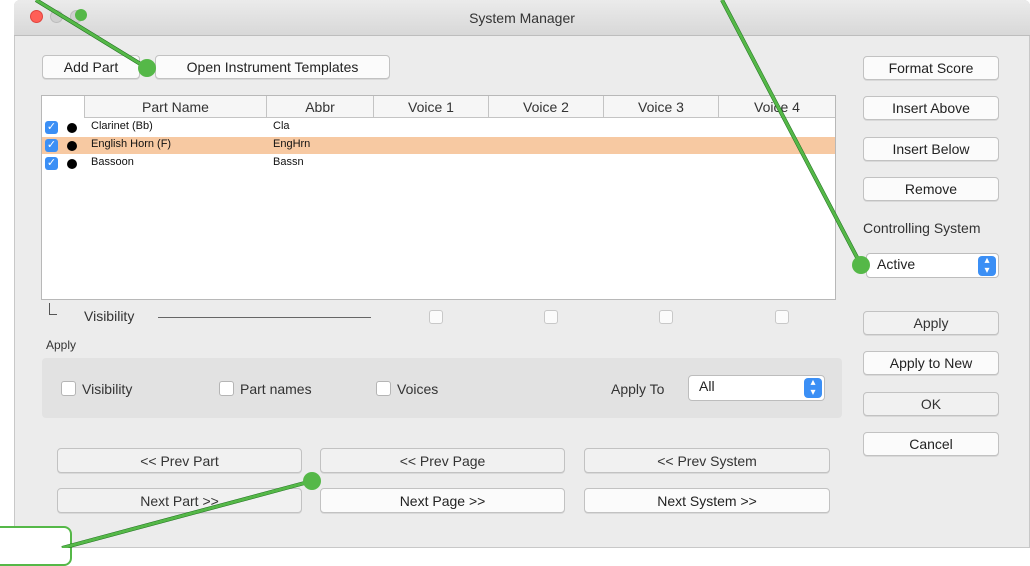 This screenshot has width=1030, height=566. I want to click on visibility-voice-2-checkbox, so click(551, 317).